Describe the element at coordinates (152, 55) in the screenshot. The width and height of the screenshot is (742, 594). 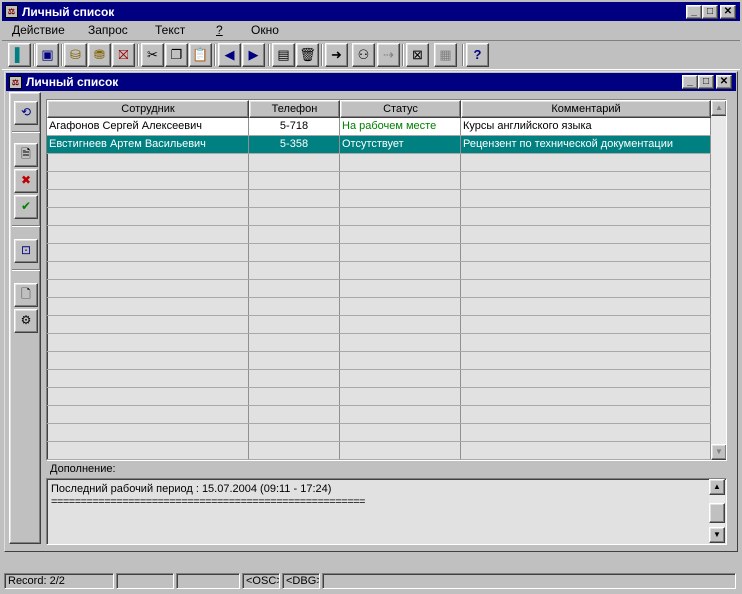
I see `cut-icon: ✂` at that location.